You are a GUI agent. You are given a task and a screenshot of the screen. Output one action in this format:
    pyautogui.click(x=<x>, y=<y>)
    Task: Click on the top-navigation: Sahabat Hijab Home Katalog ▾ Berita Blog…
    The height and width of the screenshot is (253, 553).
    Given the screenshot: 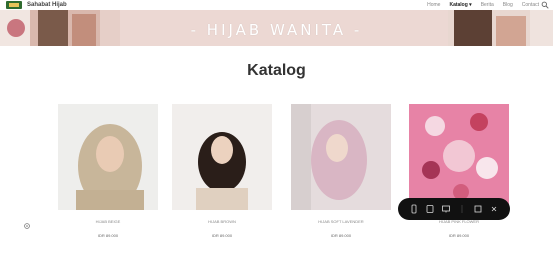 What is the action you would take?
    pyautogui.click(x=276, y=5)
    